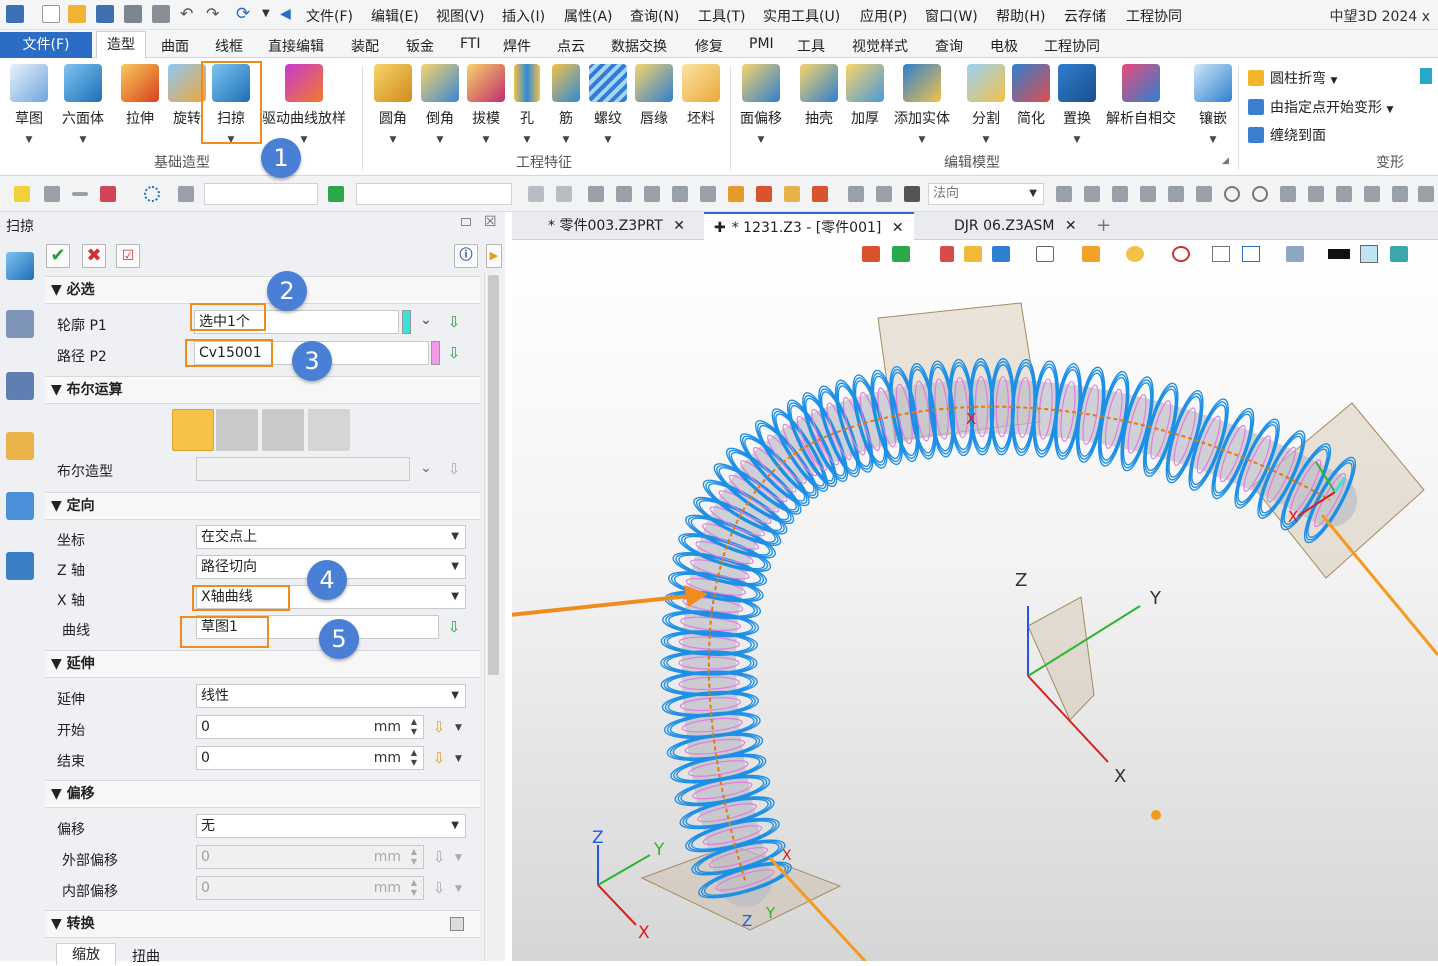 This screenshot has height=966, width=1438. I want to click on print-preview-icon, so click(161, 14).